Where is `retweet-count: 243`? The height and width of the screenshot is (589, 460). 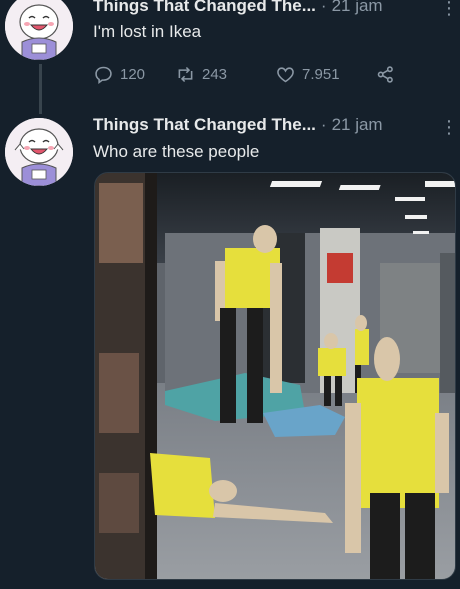 retweet-count: 243 is located at coordinates (215, 74).